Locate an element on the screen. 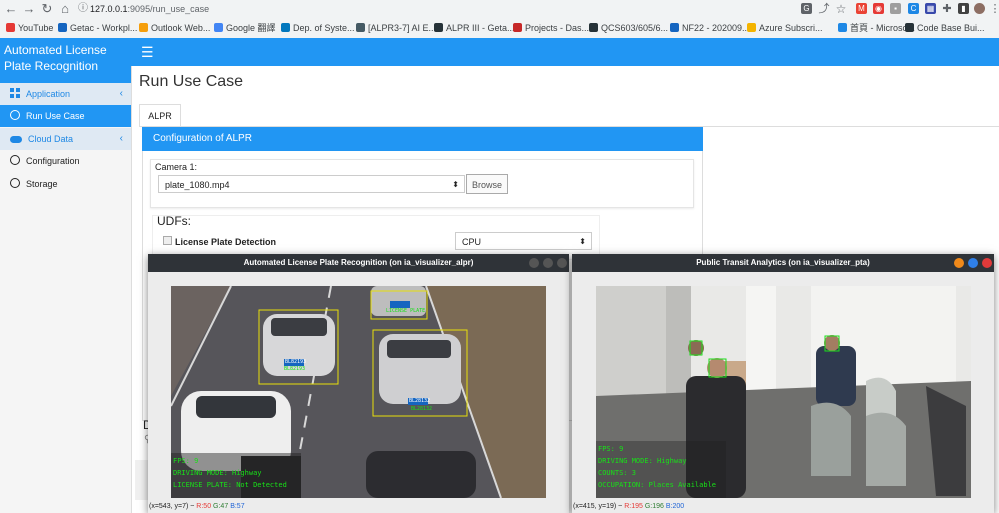 This screenshot has width=999, height=513. plate-text: BL82193 is located at coordinates (296, 362).